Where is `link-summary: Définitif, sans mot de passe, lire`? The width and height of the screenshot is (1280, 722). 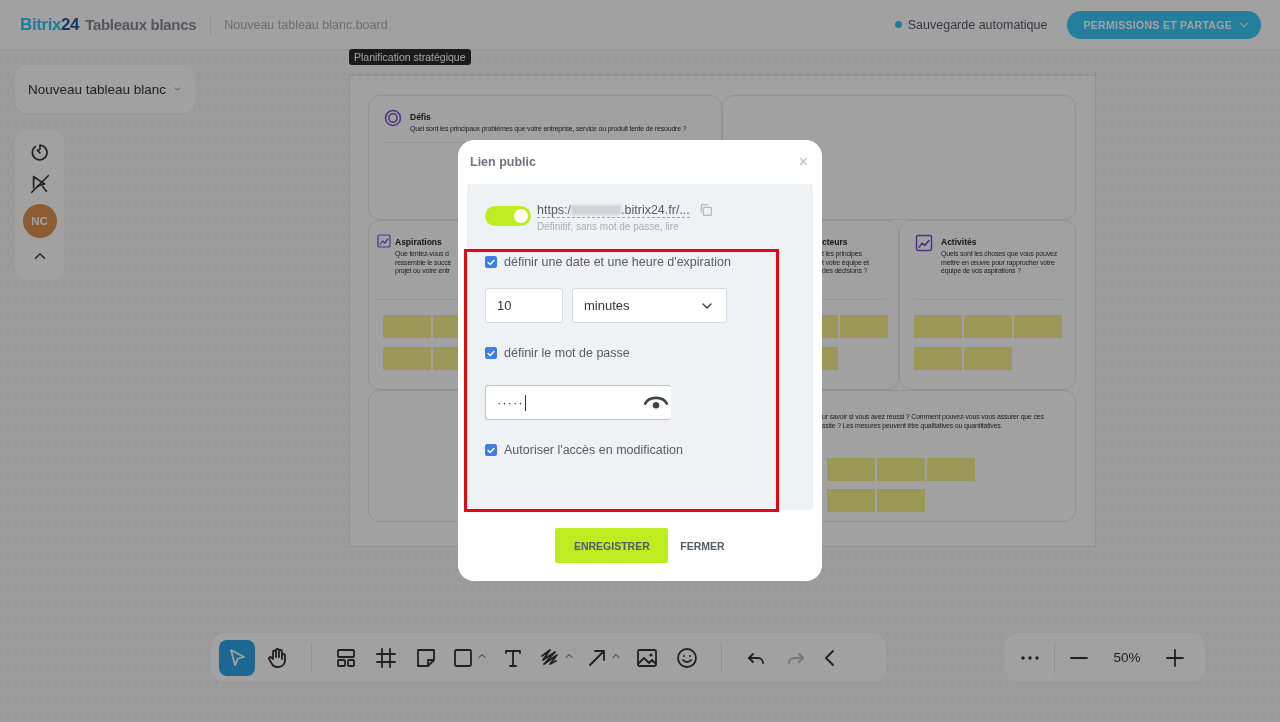
link-summary: Définitif, sans mot de passe, lire is located at coordinates (608, 226).